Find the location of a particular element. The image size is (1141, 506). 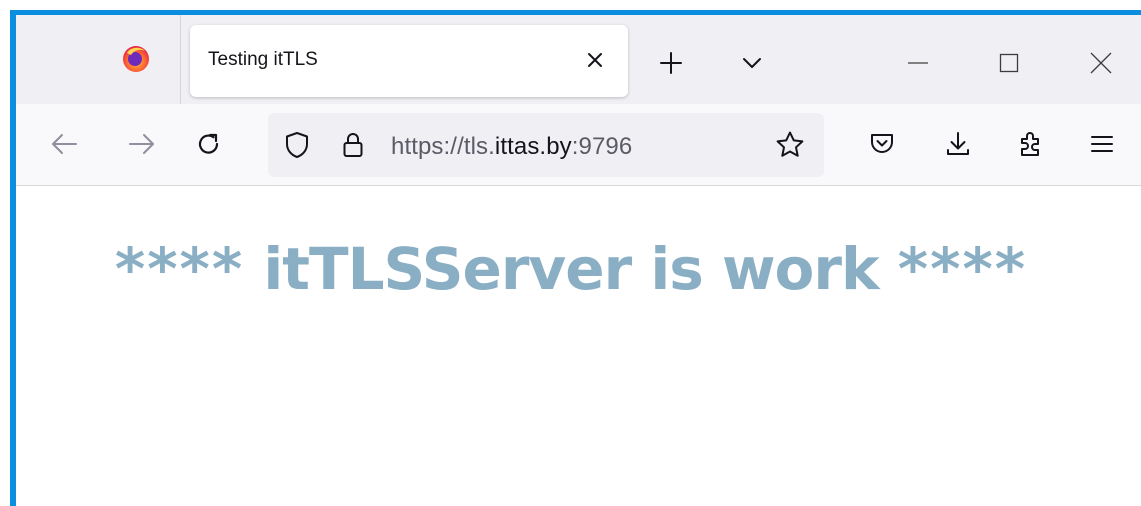

arrow-right-icon is located at coordinates (142, 144).